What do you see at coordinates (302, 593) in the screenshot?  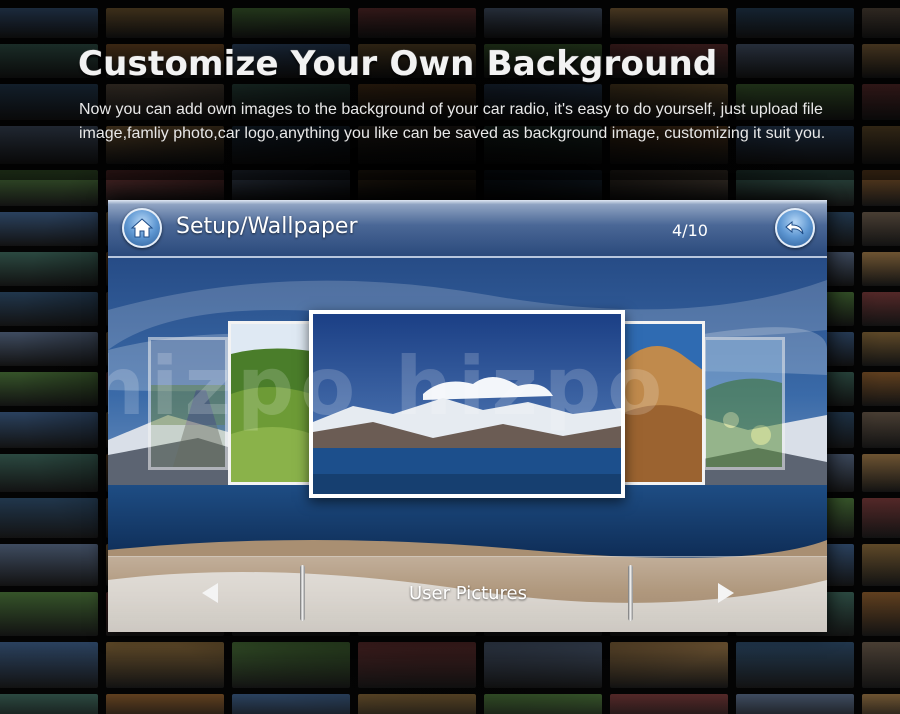 I see `divider-left` at bounding box center [302, 593].